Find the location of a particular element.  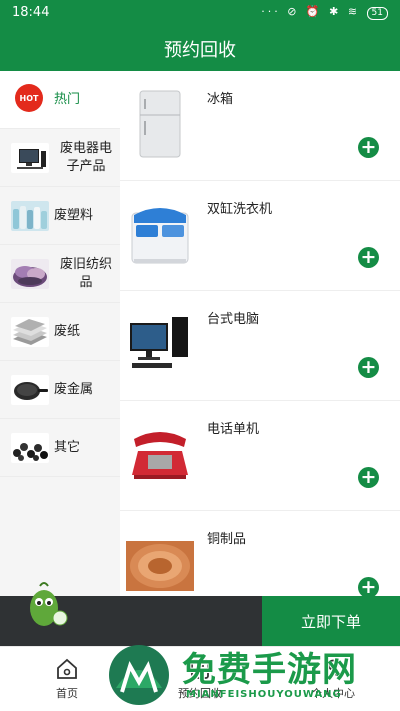

sidebar-item-label: 废电器电子产品 is located at coordinates (85, 157).